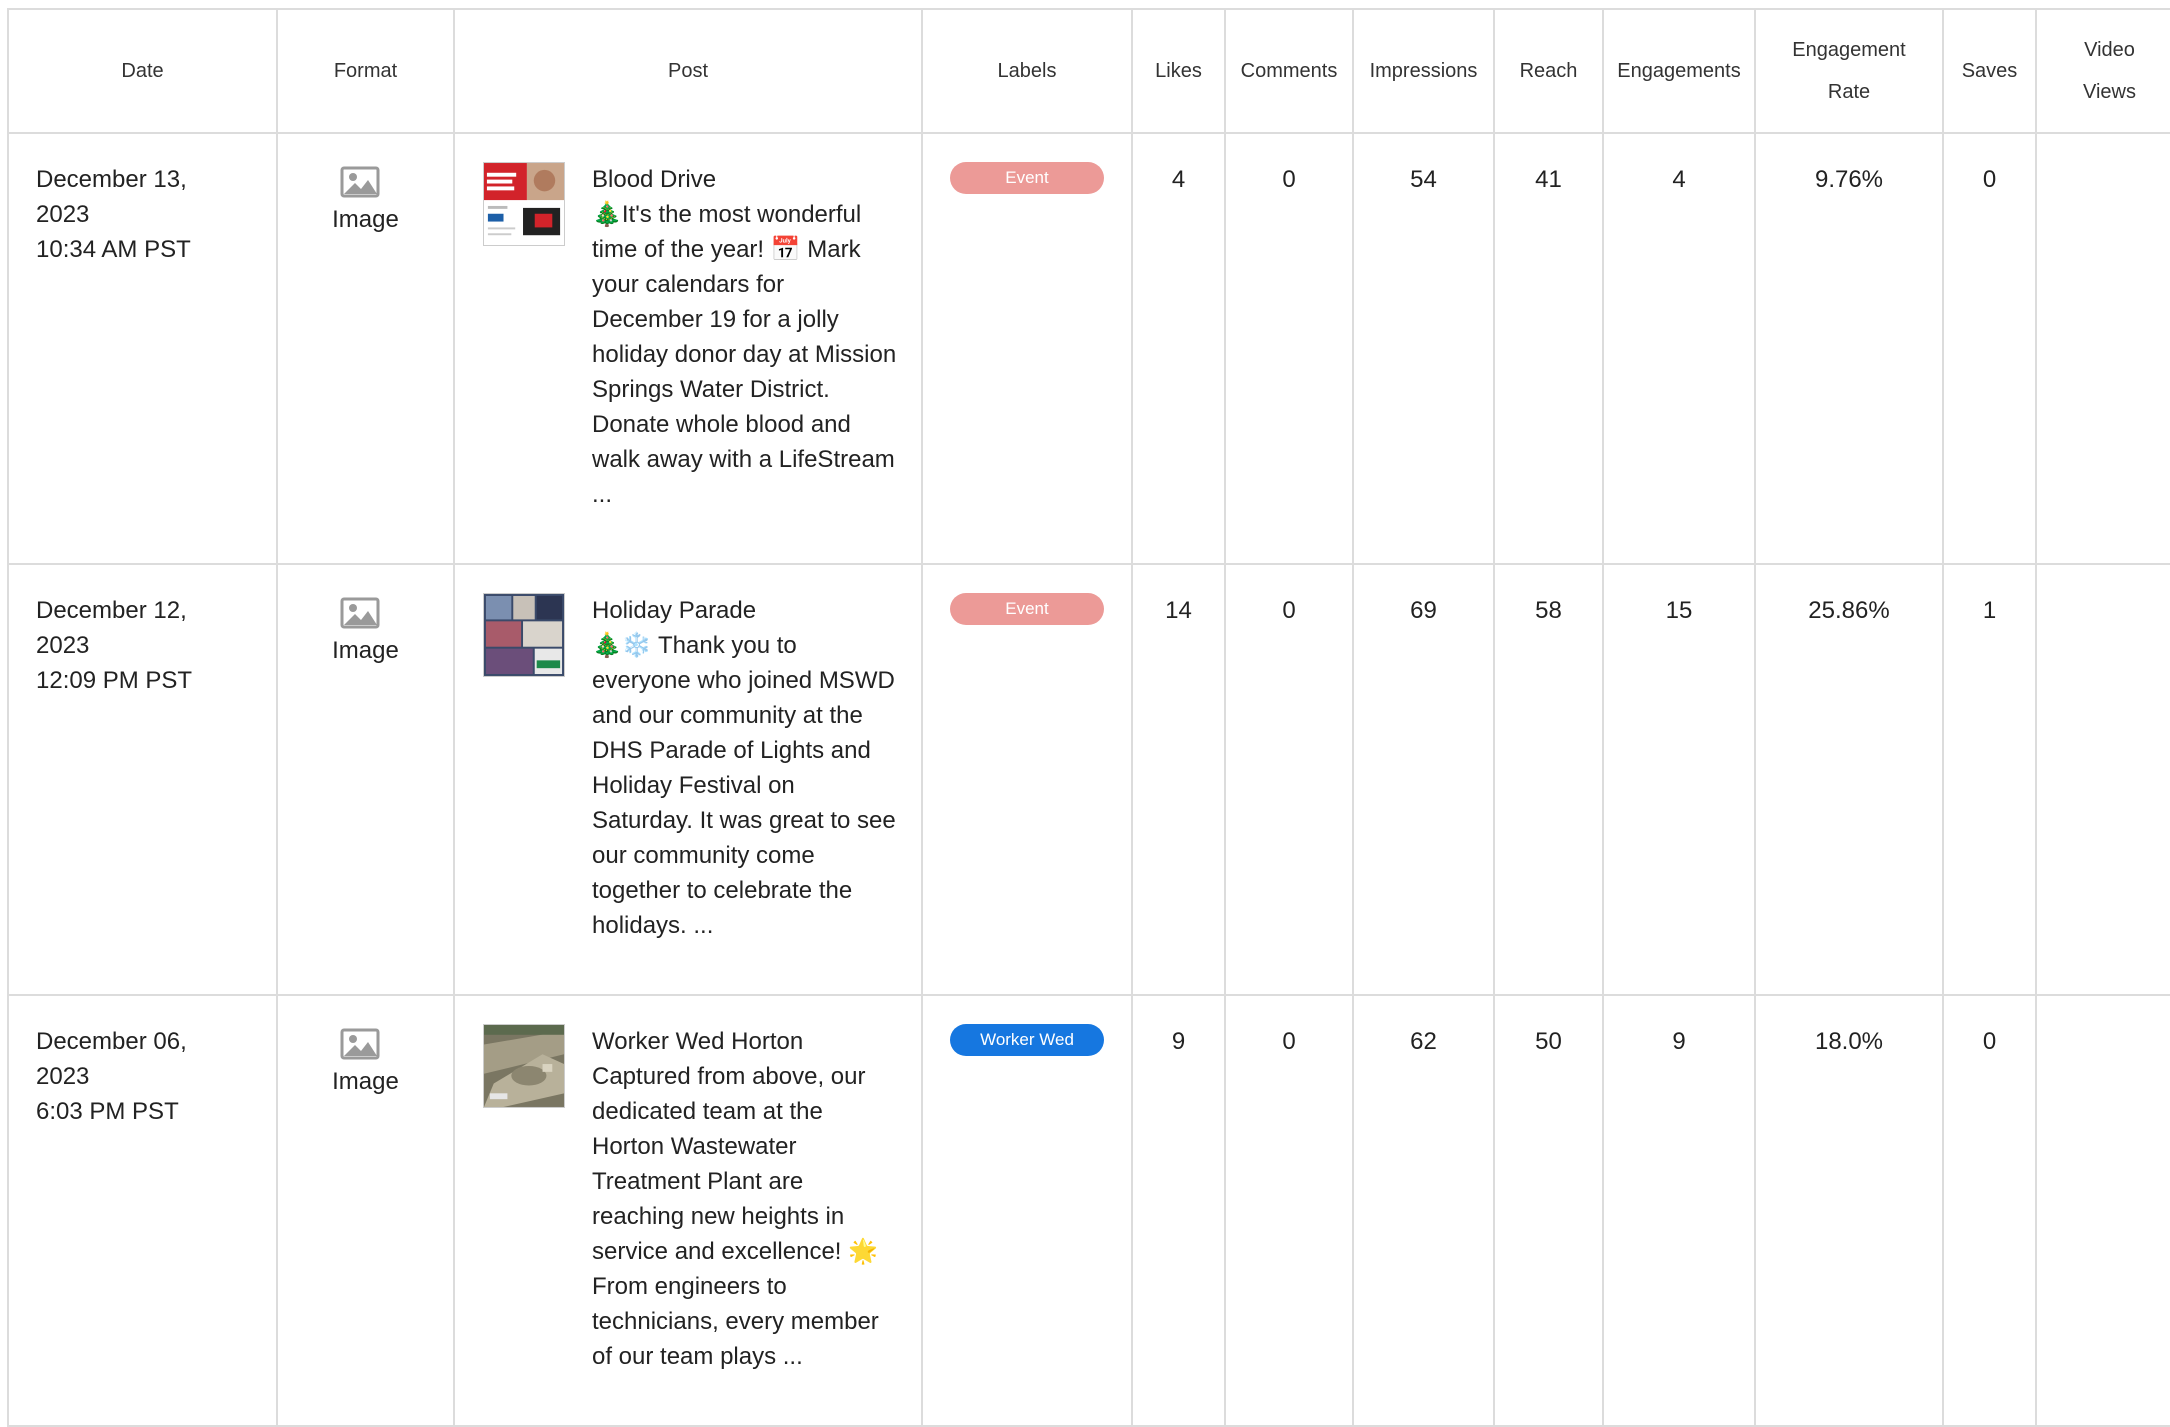 This screenshot has height=1427, width=2170. I want to click on impressions-value: 69, so click(1423, 779).